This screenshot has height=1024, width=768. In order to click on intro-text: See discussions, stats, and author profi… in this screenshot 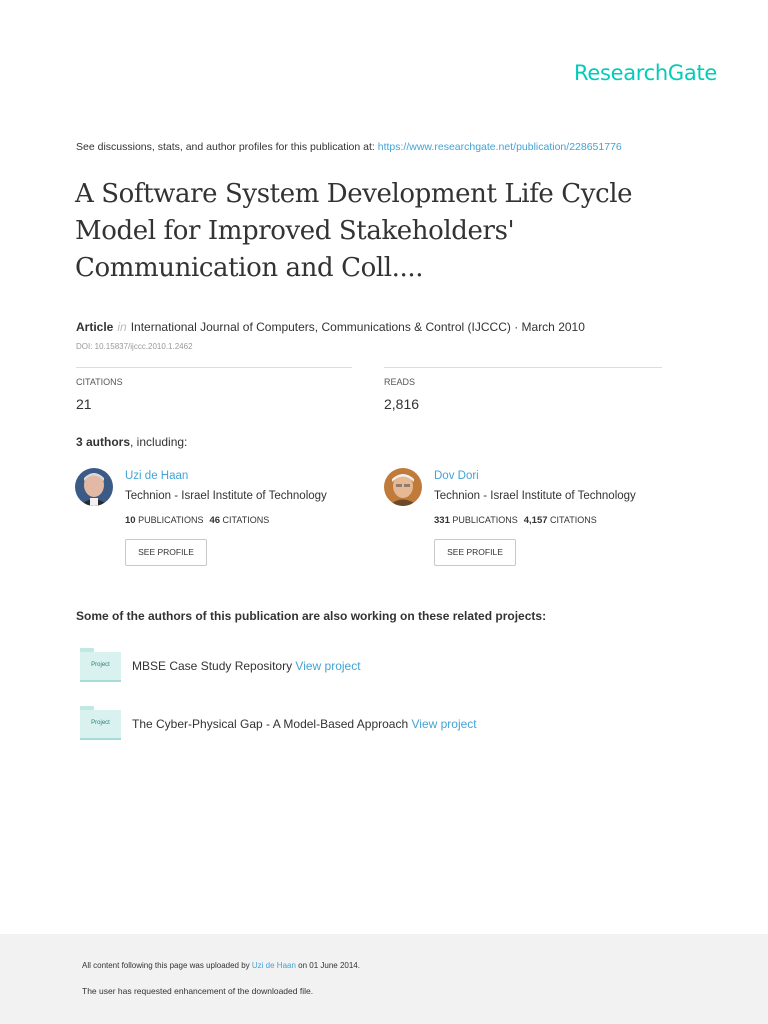, I will do `click(227, 147)`.